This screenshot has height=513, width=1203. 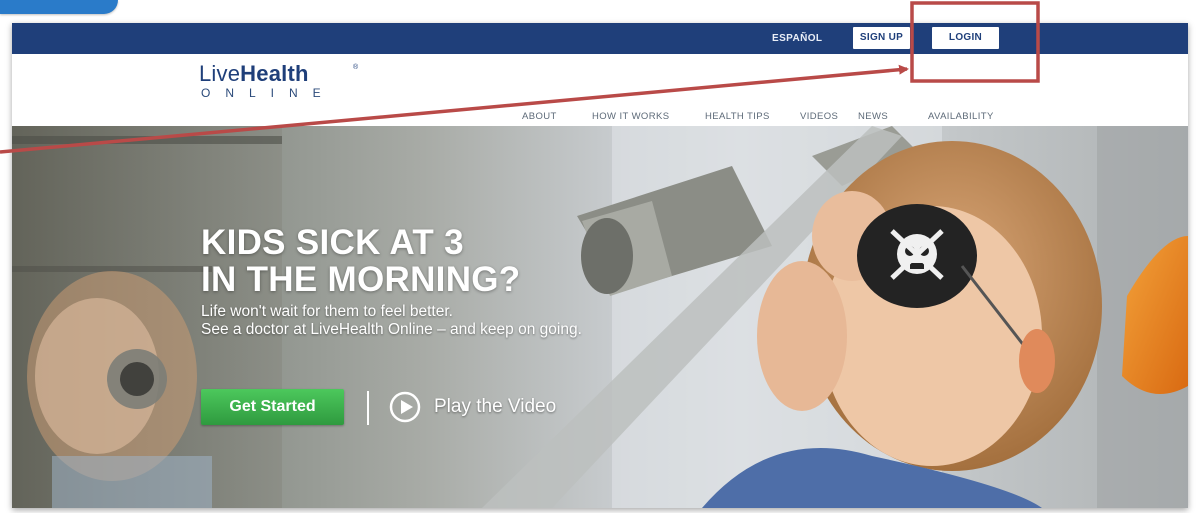 I want to click on nav-item-health-tips: HEALTH TIPS, so click(x=737, y=116).